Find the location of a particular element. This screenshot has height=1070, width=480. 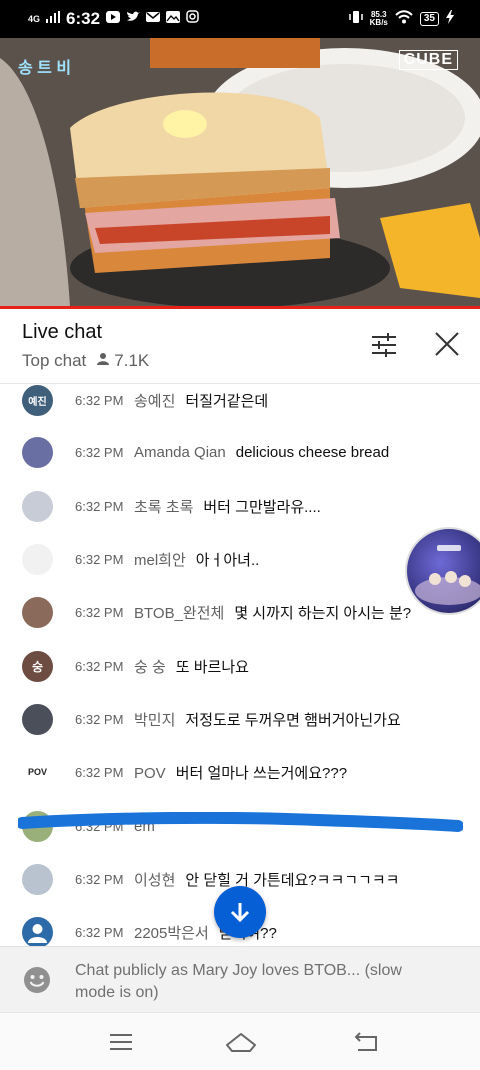

message-author: 이성현 is located at coordinates (154, 880).